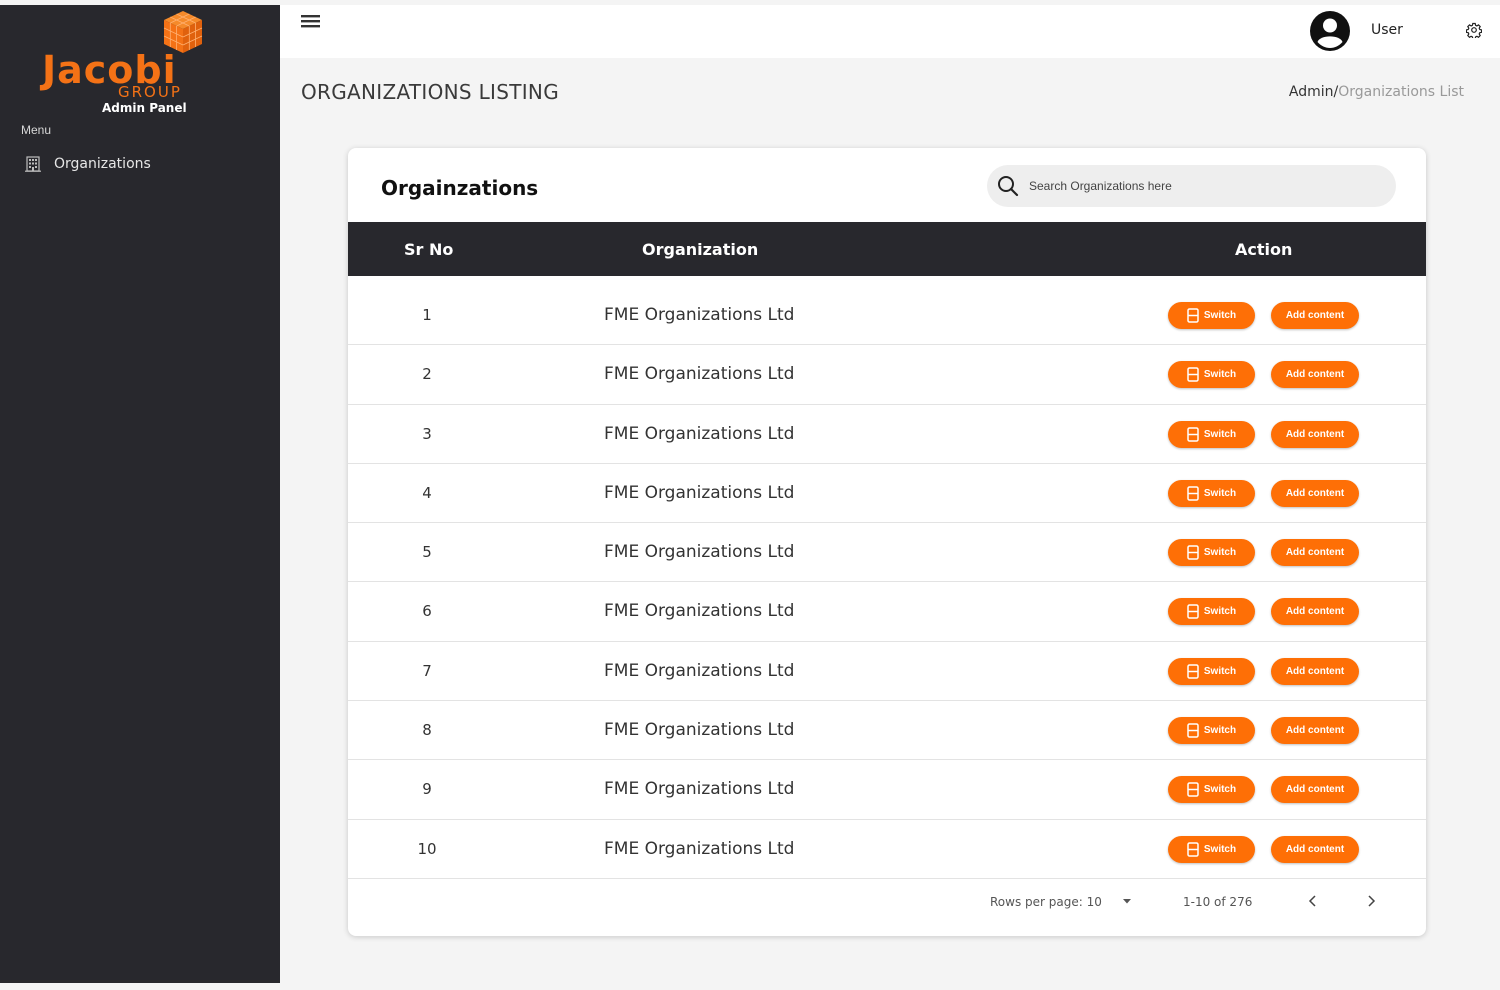  I want to click on row-sr-no: 4, so click(427, 492).